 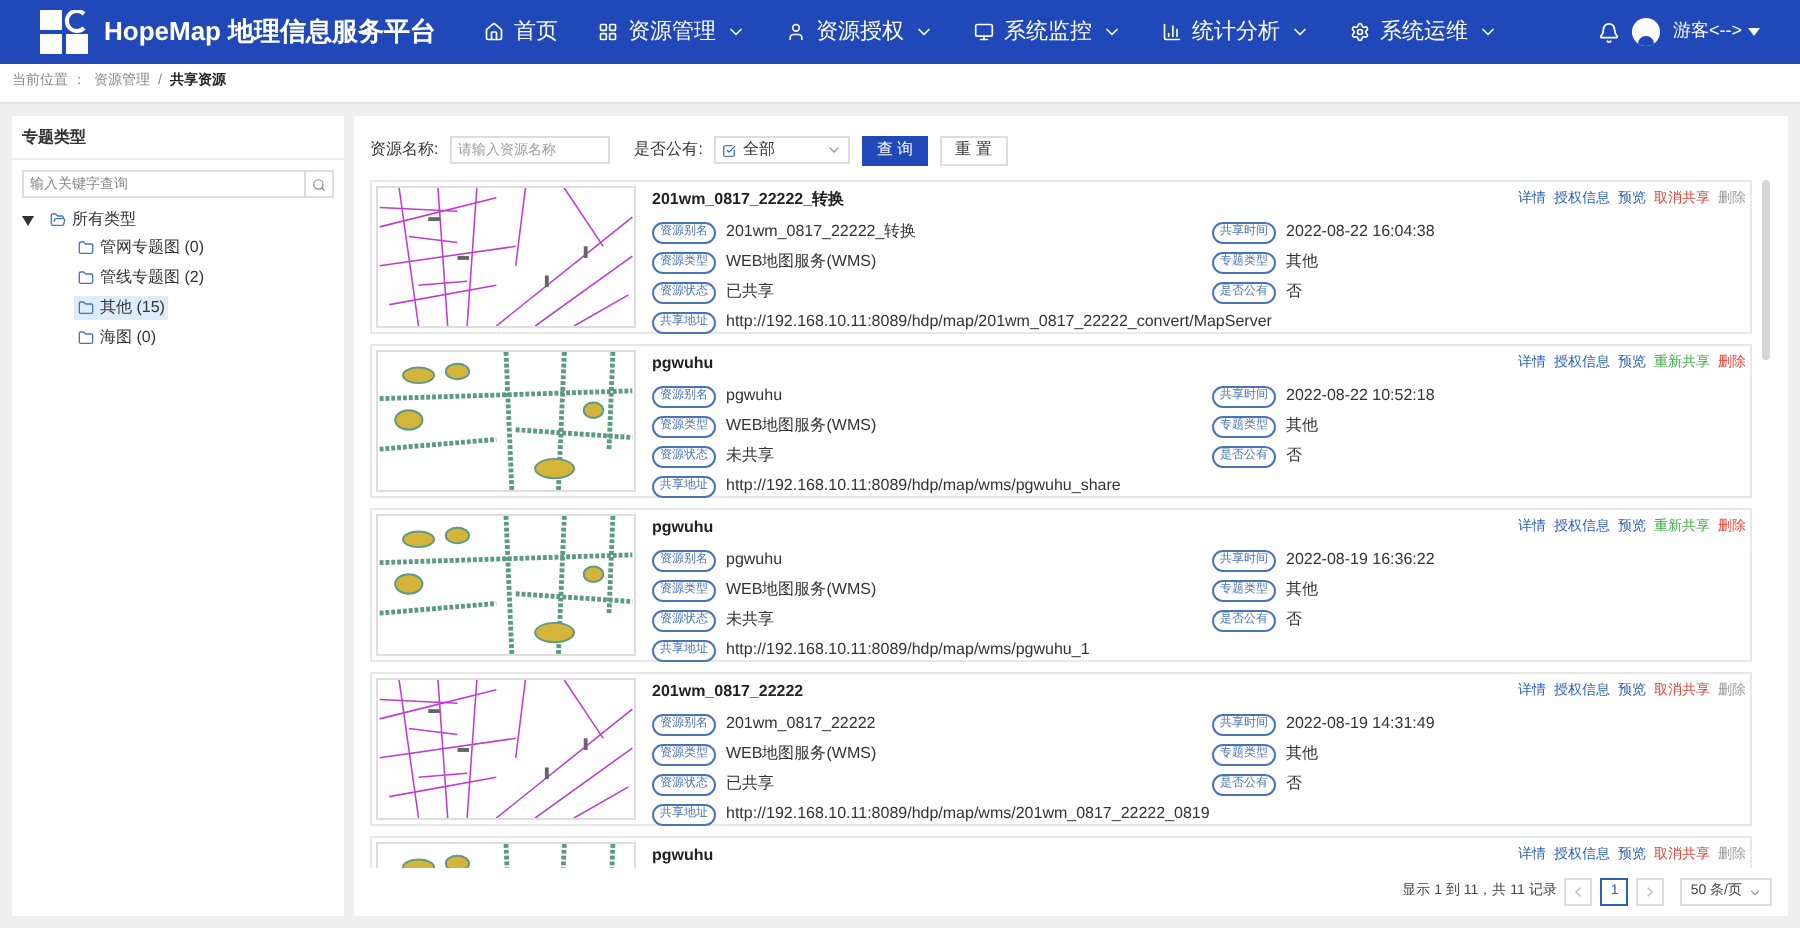 What do you see at coordinates (748, 200) in the screenshot?
I see `card-title: 201wm_0817_22222_转换` at bounding box center [748, 200].